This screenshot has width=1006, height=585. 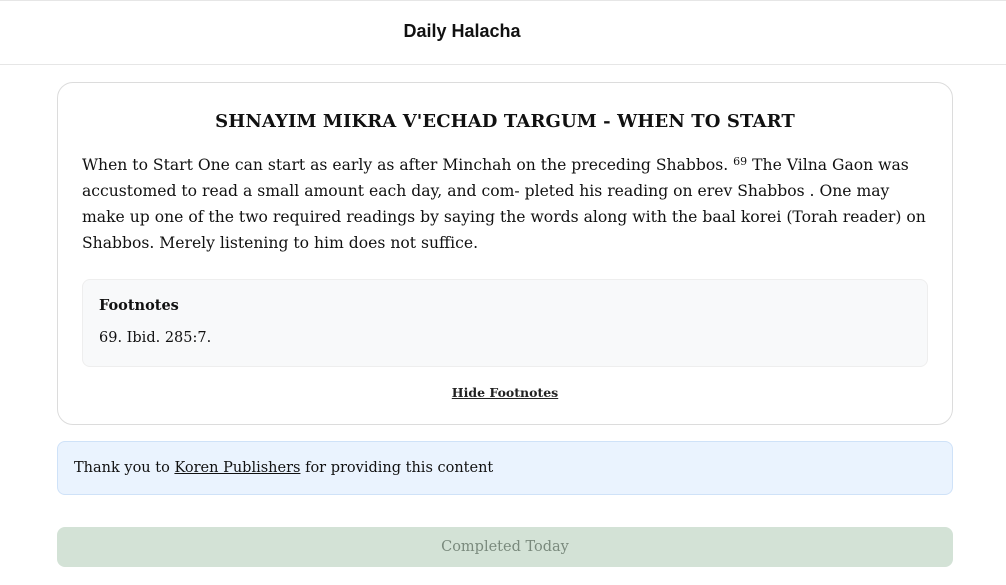 What do you see at coordinates (505, 392) in the screenshot?
I see `hide-footnotes-link: Hide Footnotes` at bounding box center [505, 392].